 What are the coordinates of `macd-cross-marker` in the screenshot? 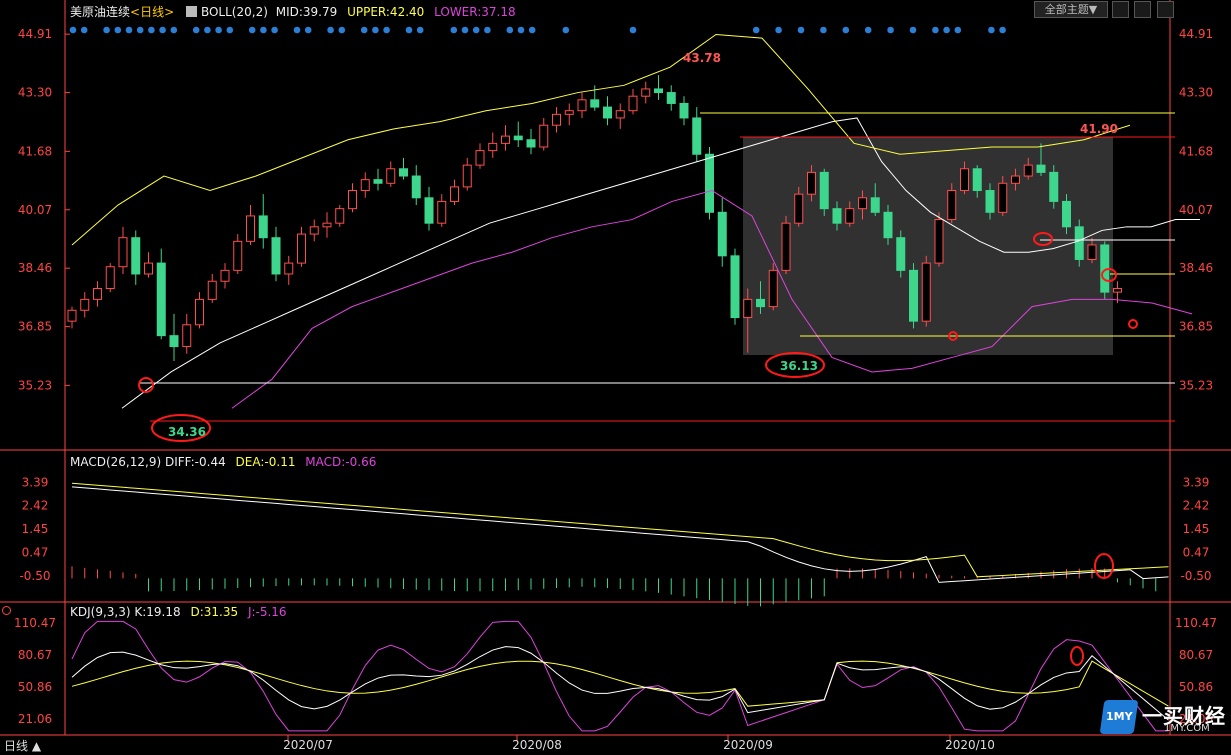 It's located at (1104, 566).